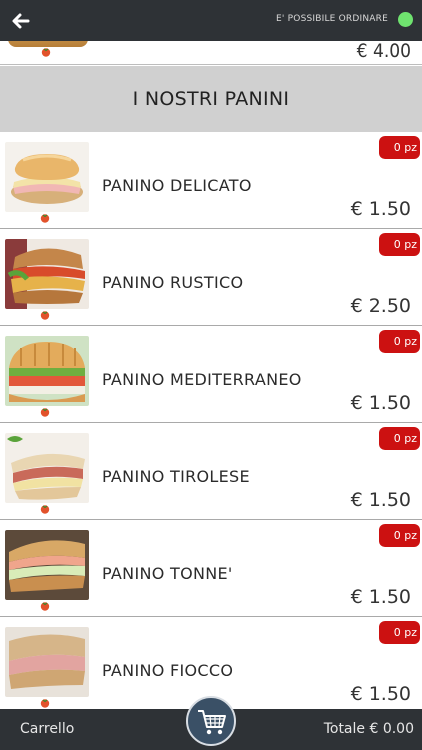 Image resolution: width=422 pixels, height=750 pixels. I want to click on status-indicator-icon, so click(405, 19).